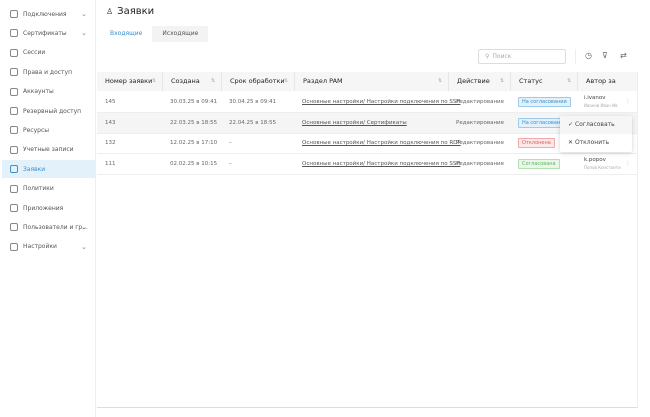 This screenshot has width=650, height=417. I want to click on sidebar-item: Настройки ⌄, so click(48, 247).